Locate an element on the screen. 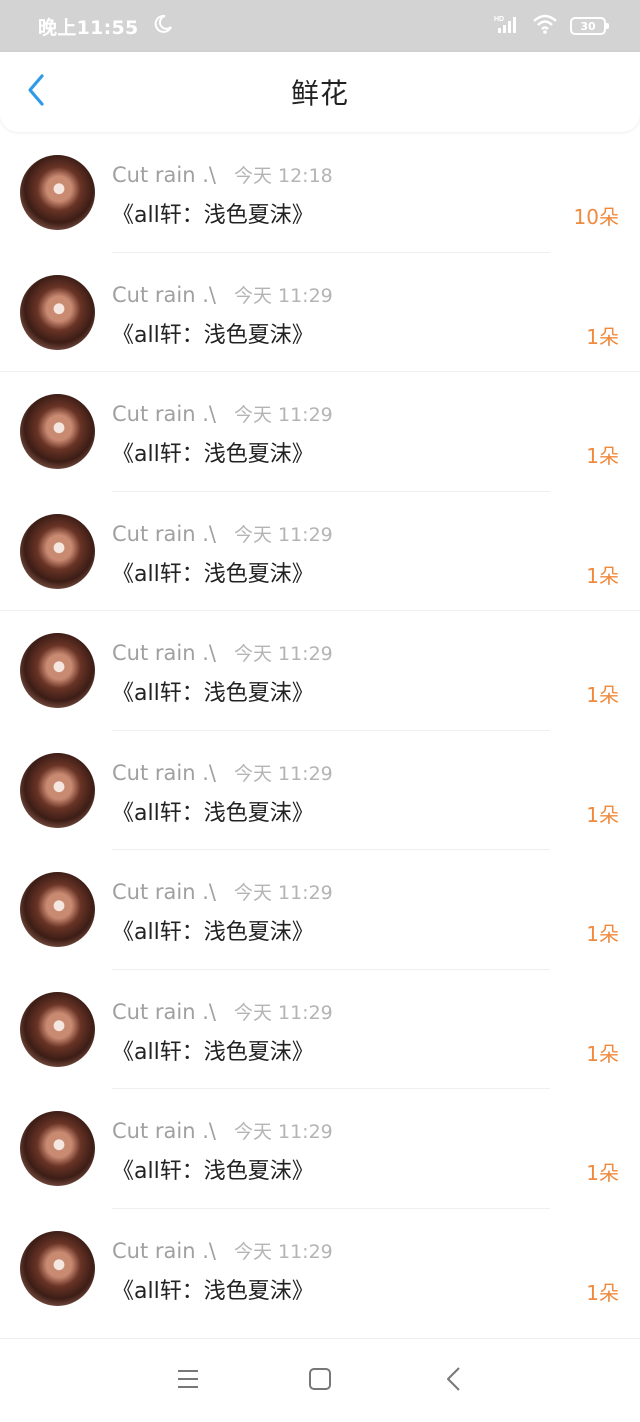  back-triangle-icon is located at coordinates (454, 1381).